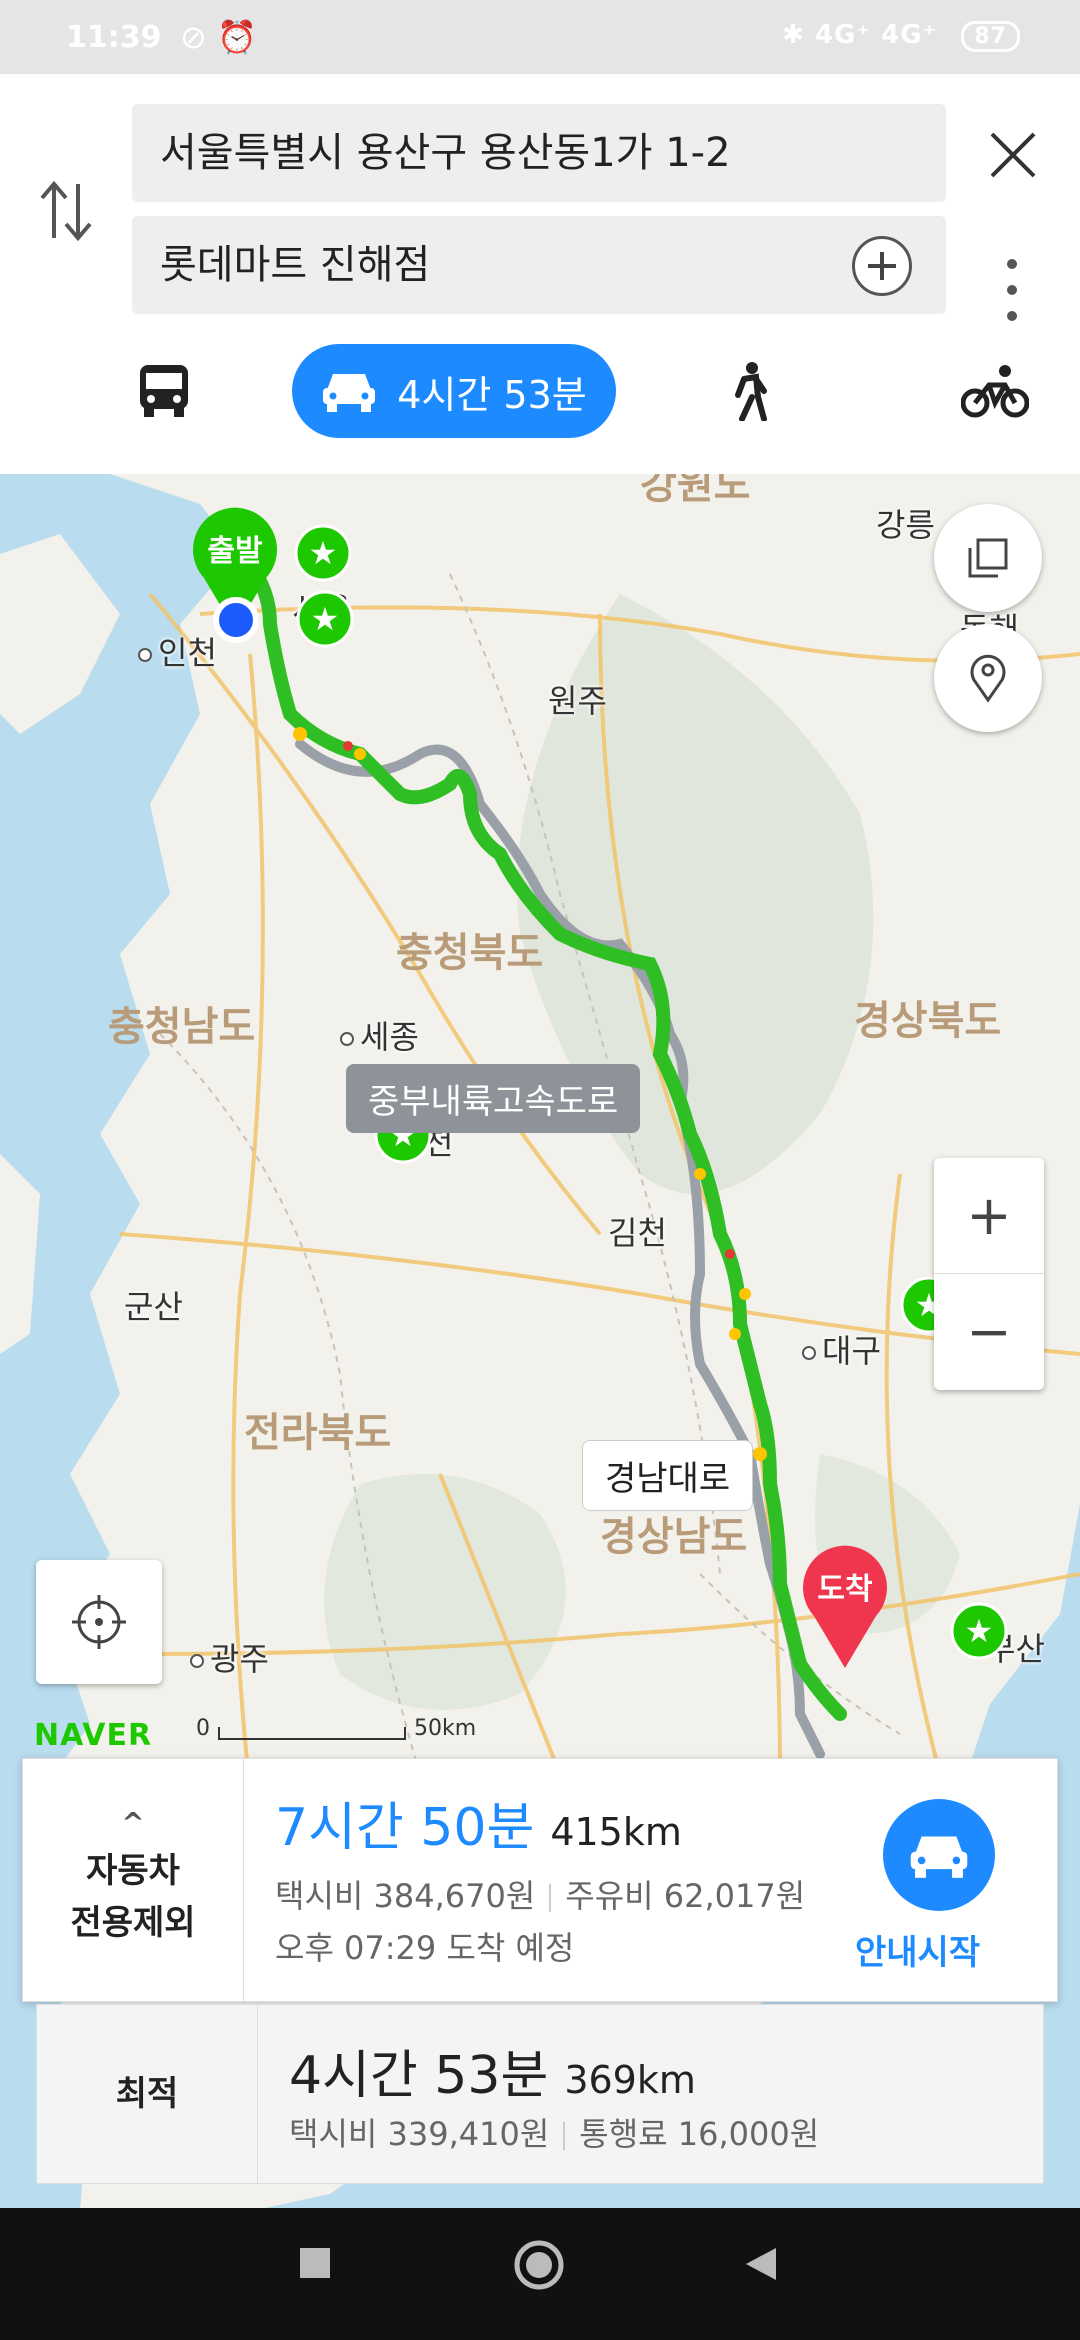  What do you see at coordinates (674, 1537) in the screenshot?
I see `region-label: 경상남도` at bounding box center [674, 1537].